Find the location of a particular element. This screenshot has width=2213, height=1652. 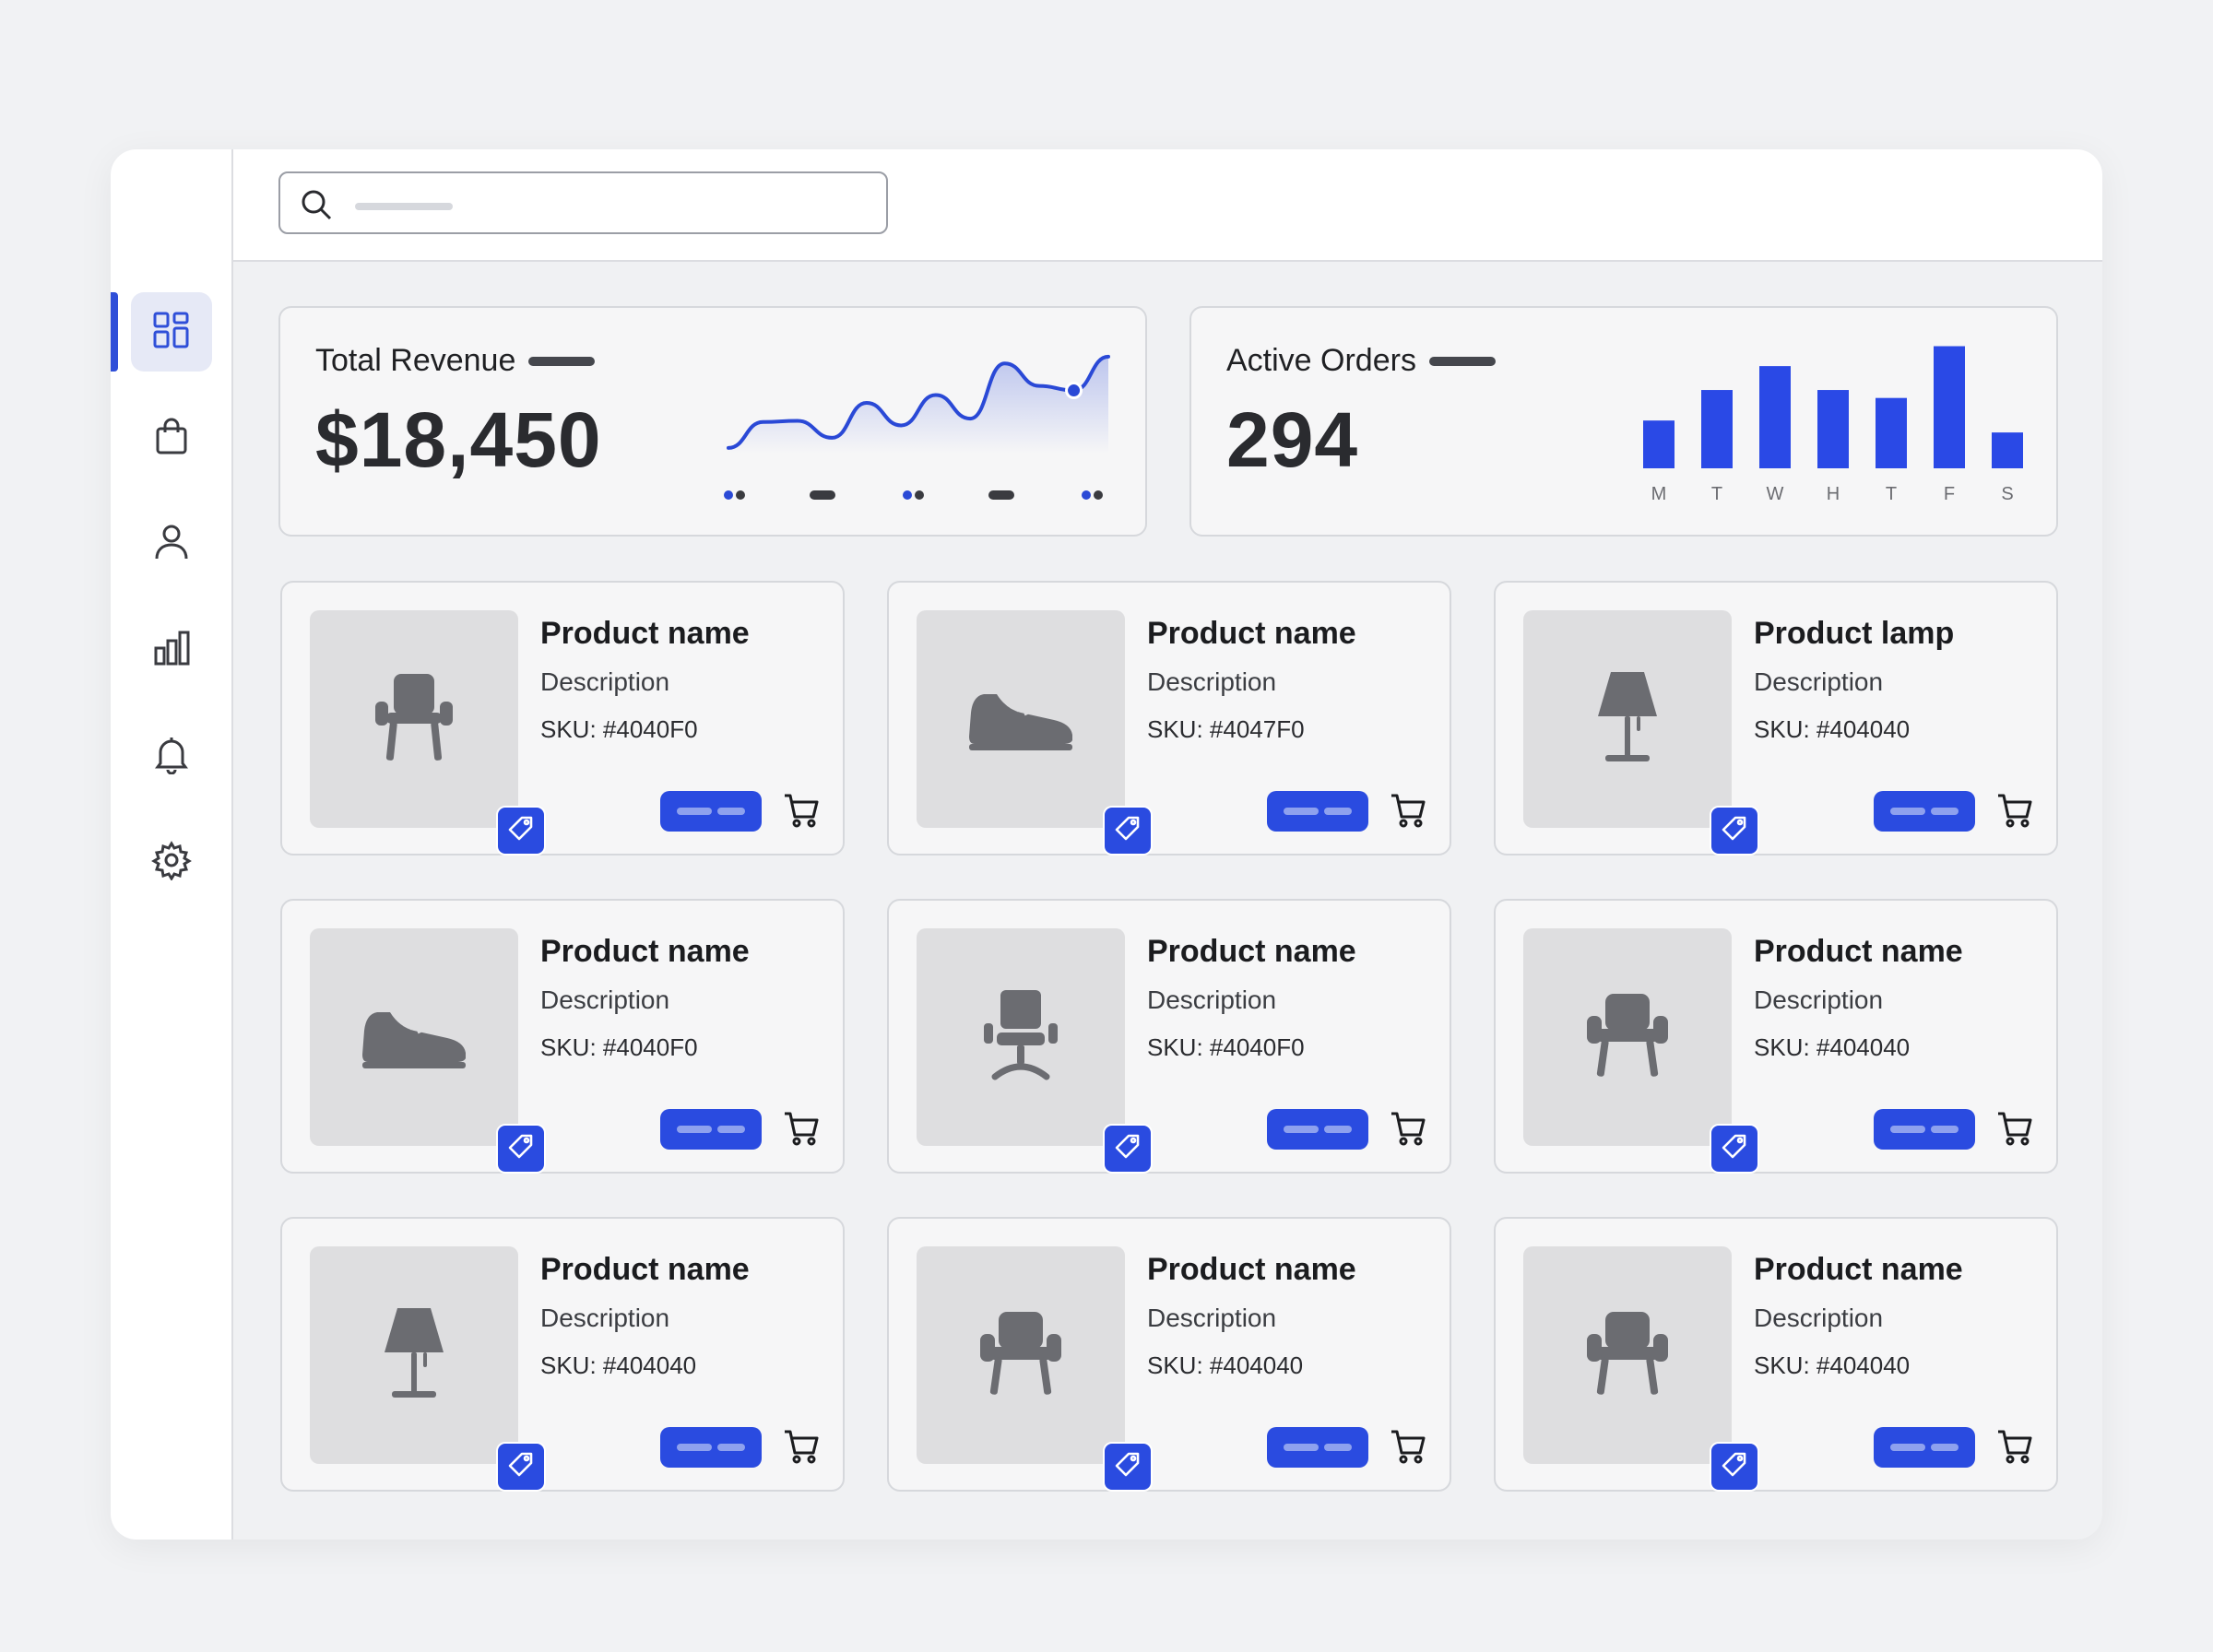

sidebar-item-dashboard is located at coordinates (171, 332).